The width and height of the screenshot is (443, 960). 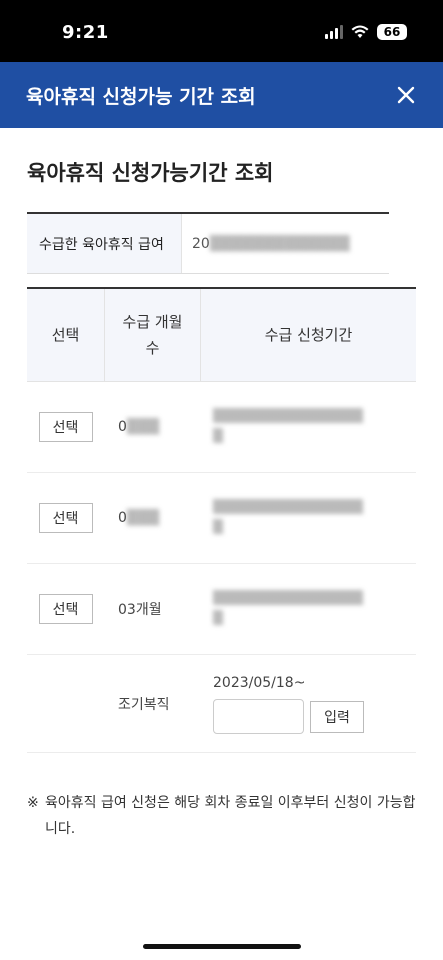 What do you see at coordinates (258, 716) in the screenshot?
I see `return-date-input` at bounding box center [258, 716].